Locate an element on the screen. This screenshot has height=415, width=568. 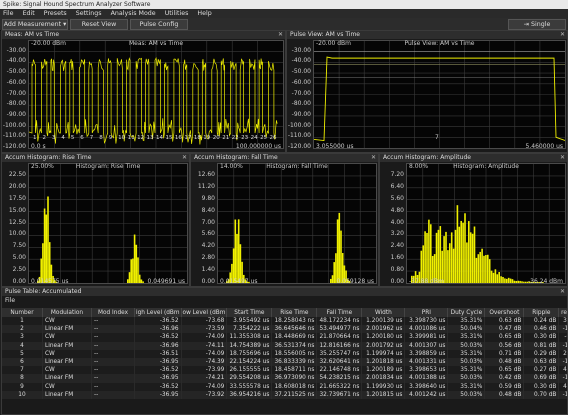
menu-utilities: Utilities is located at coordinates (177, 13).